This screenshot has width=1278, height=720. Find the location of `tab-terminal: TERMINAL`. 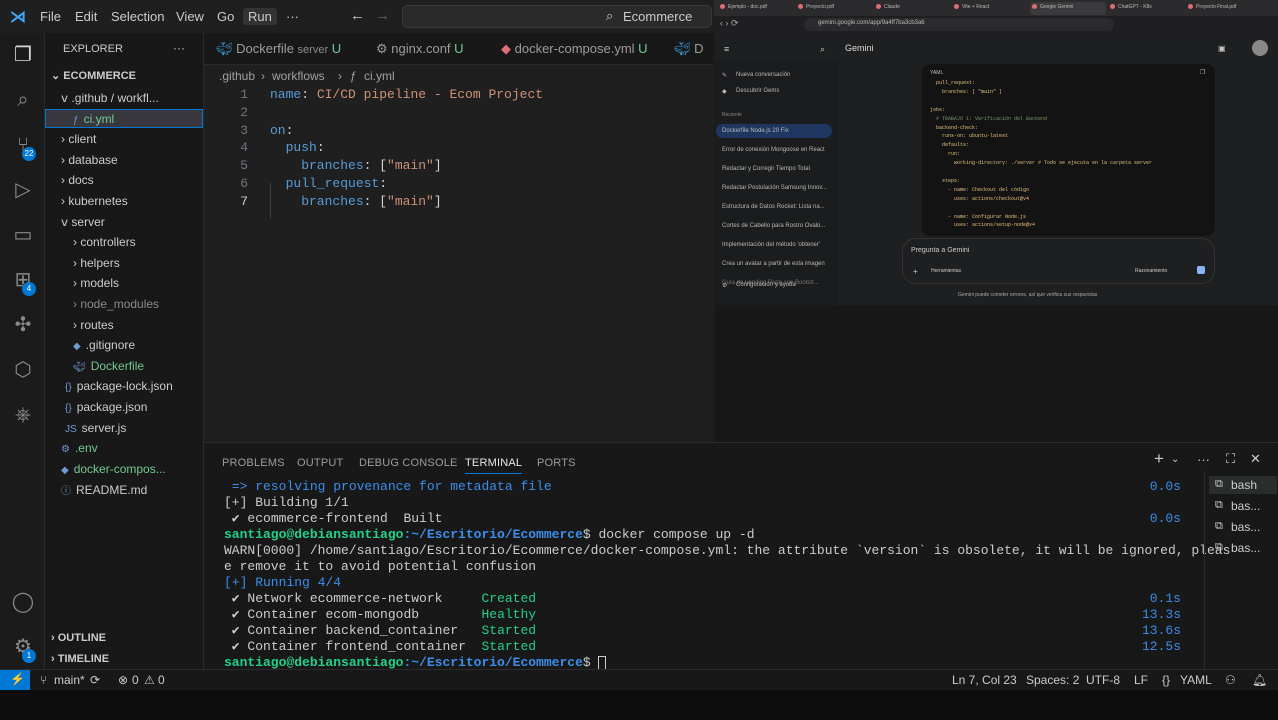

tab-terminal: TERMINAL is located at coordinates (494, 465).